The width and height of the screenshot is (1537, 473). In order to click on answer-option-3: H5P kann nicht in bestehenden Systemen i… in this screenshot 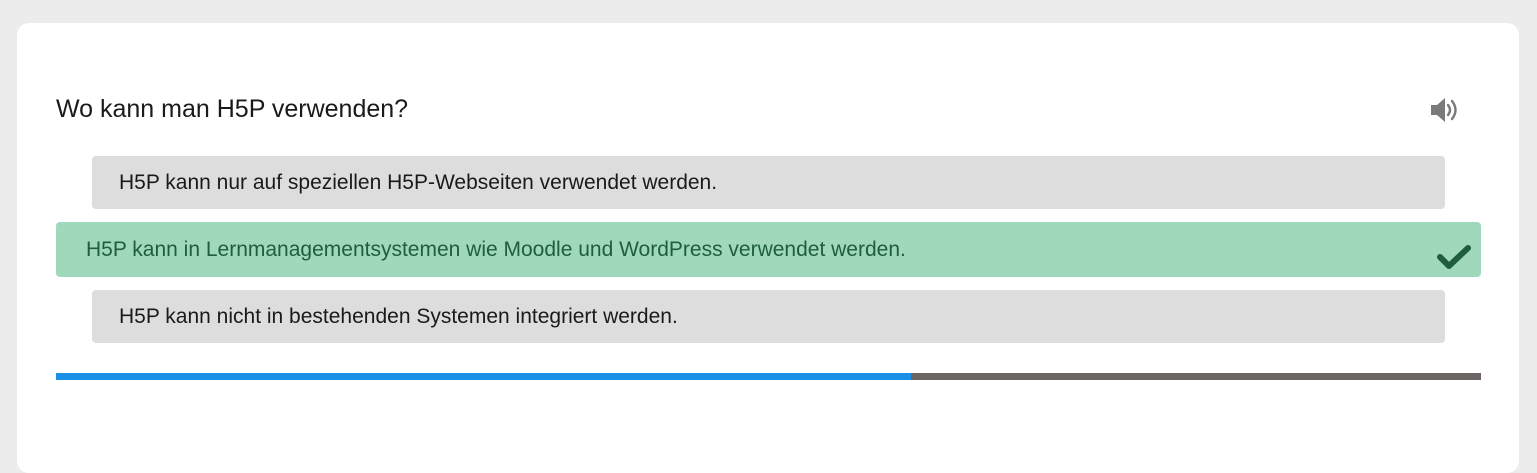, I will do `click(768, 316)`.